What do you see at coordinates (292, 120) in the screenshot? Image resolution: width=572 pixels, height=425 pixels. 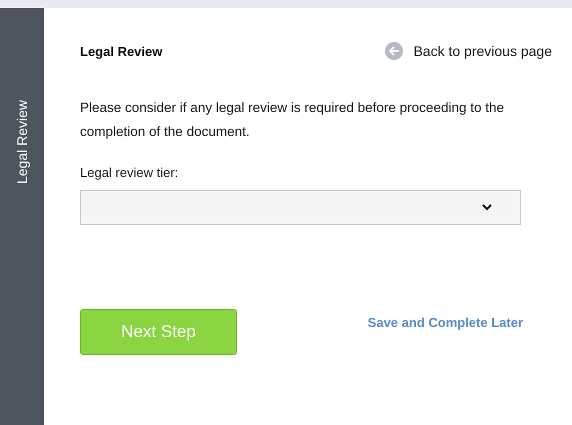 I see `intro-text: Please consider if any legal review is required before proceeding to the completion of the document.` at bounding box center [292, 120].